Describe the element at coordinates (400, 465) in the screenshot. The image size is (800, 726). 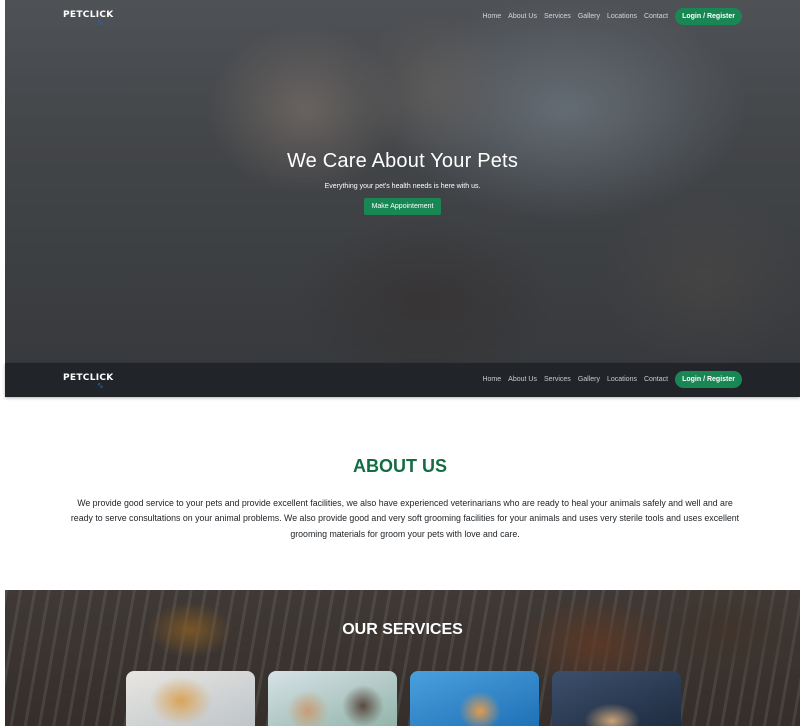
I see `about-title: ABOUT US` at that location.